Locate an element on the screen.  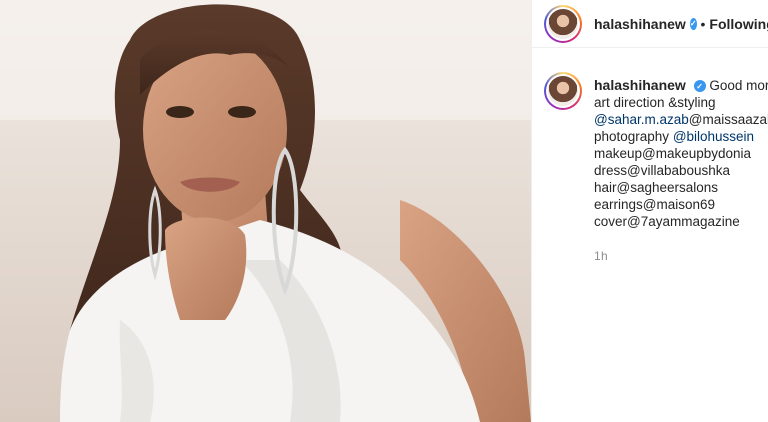
mention-link: @bilohussein is located at coordinates (713, 136).